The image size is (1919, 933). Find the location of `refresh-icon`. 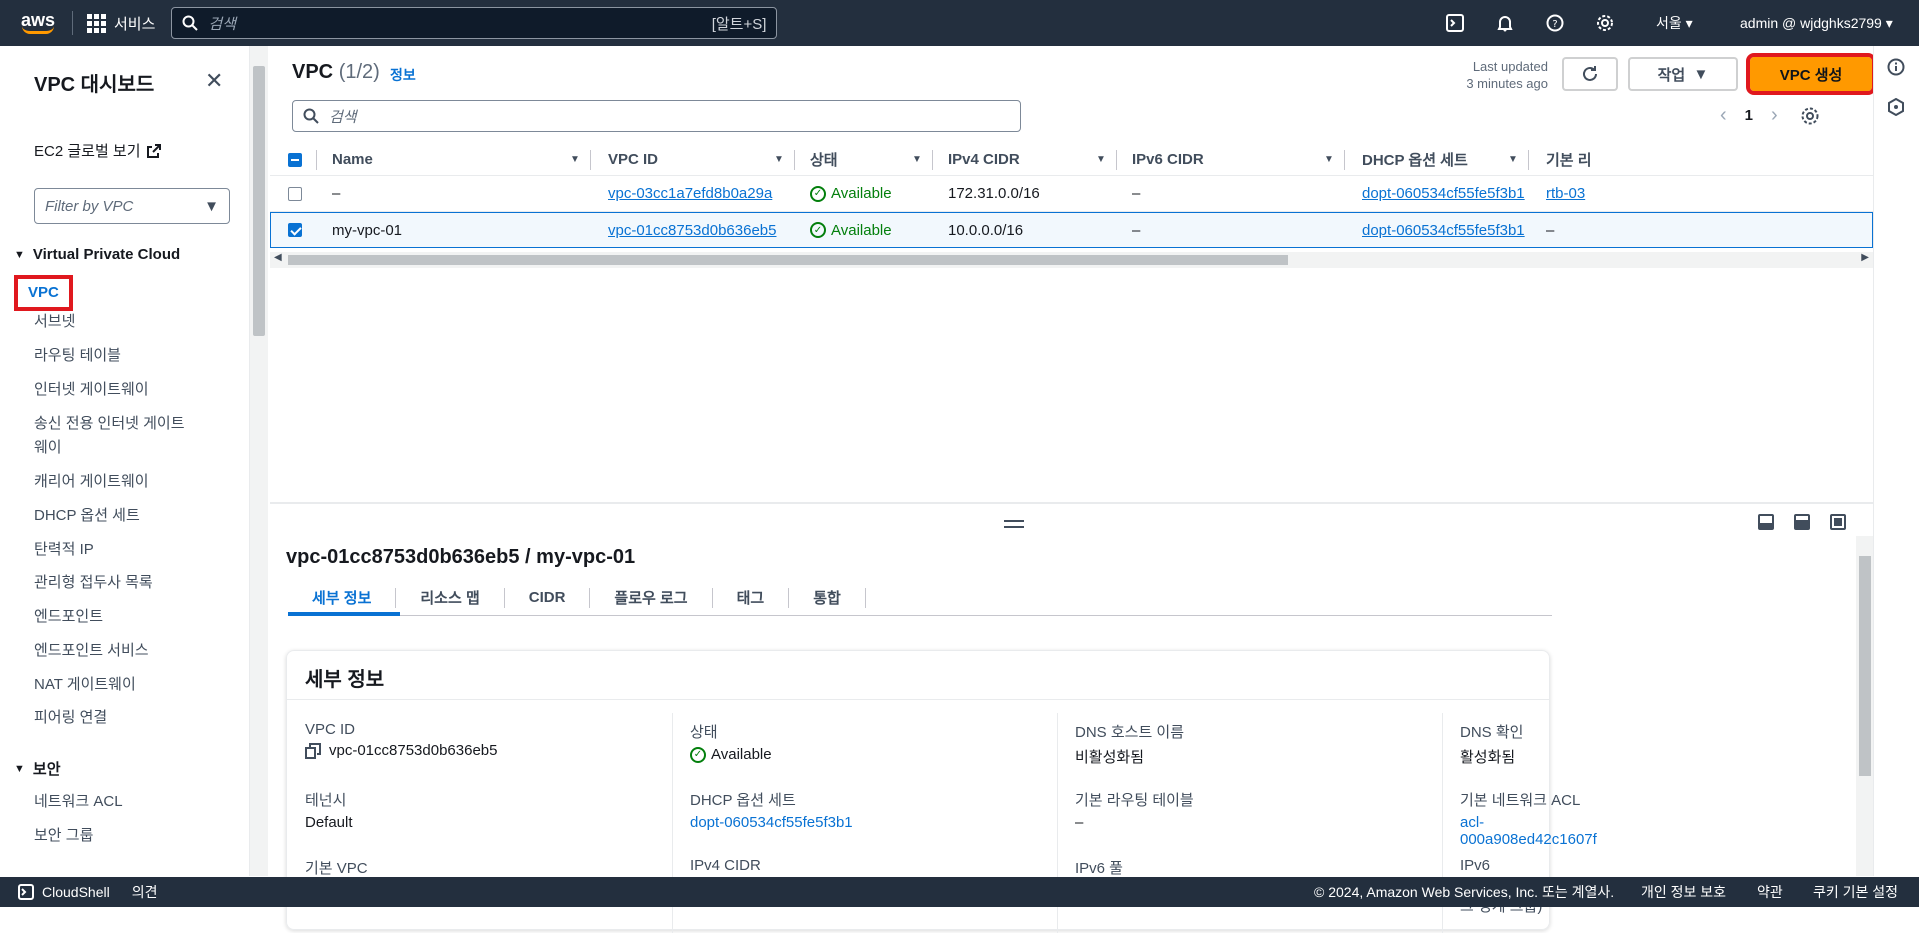

refresh-icon is located at coordinates (1590, 73).